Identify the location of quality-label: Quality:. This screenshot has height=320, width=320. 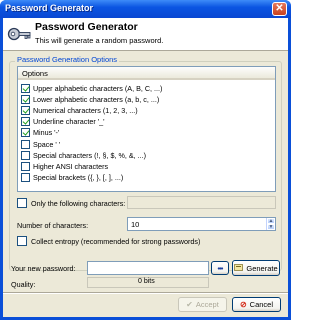
(23, 284).